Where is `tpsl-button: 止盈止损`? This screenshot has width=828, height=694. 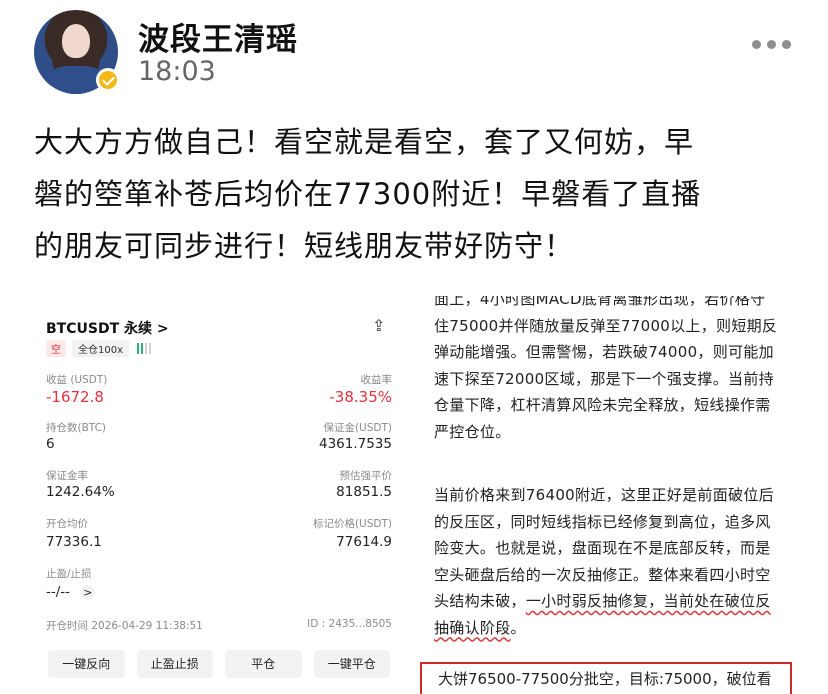 tpsl-button: 止盈止损 is located at coordinates (174, 664).